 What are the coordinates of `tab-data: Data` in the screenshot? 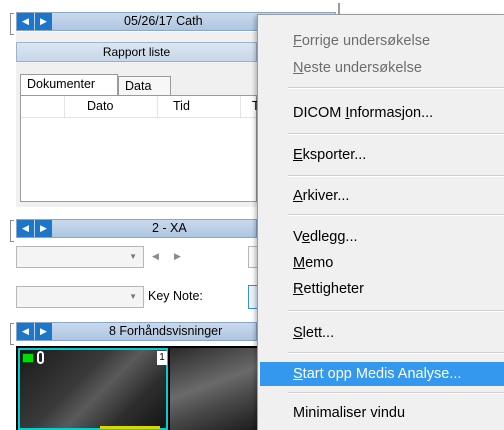 It's located at (144, 86).